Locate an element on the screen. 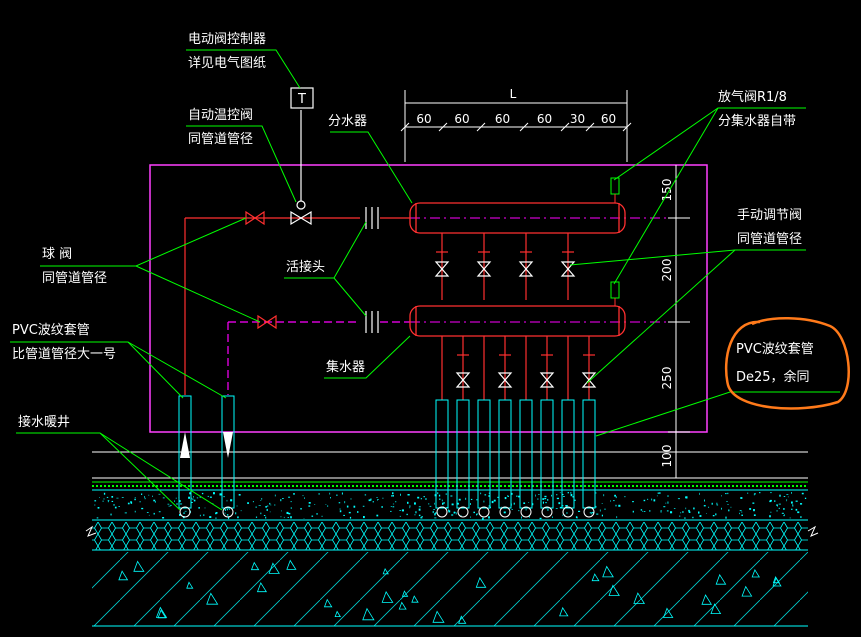 The image size is (861, 637). union-return is located at coordinates (372, 322).